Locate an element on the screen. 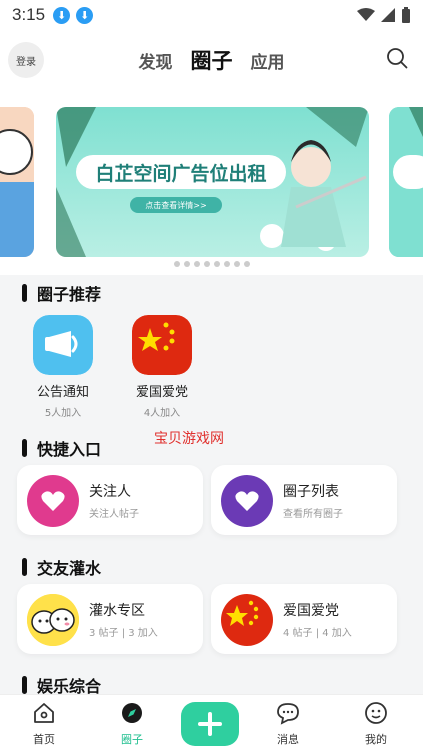 This screenshot has width=423, height=752. quick-card-circle-list: 圈子列表 查看所有圈子 is located at coordinates (304, 500).